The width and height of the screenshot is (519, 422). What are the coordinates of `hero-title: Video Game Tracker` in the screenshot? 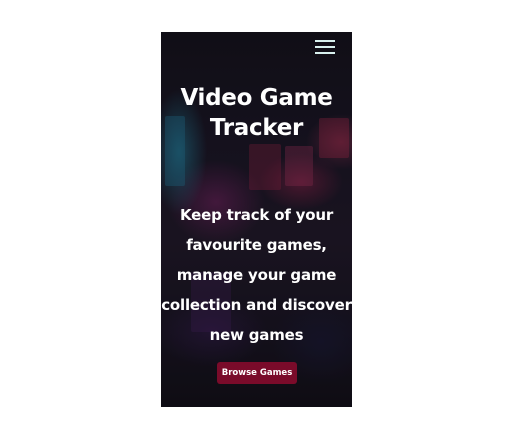 It's located at (256, 113).